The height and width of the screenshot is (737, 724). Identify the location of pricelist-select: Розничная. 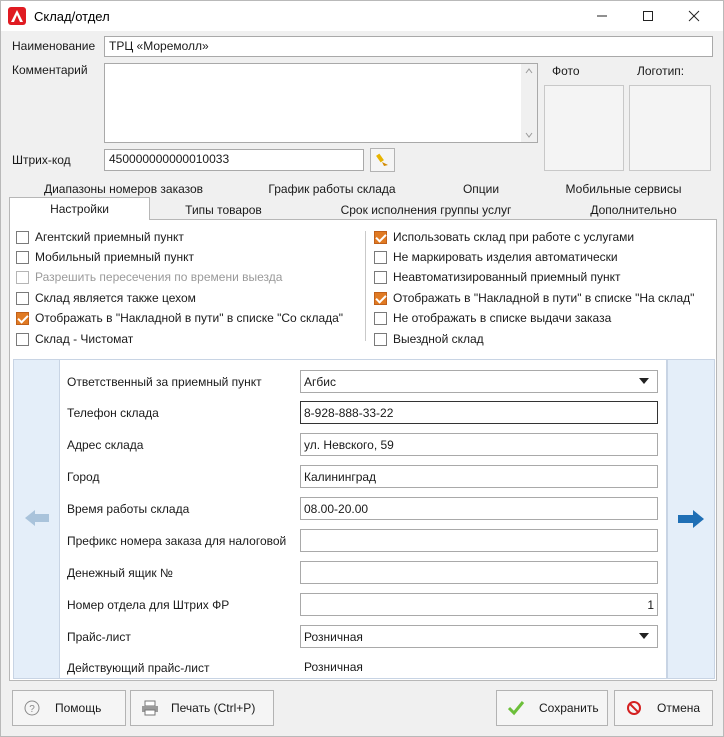
(479, 636).